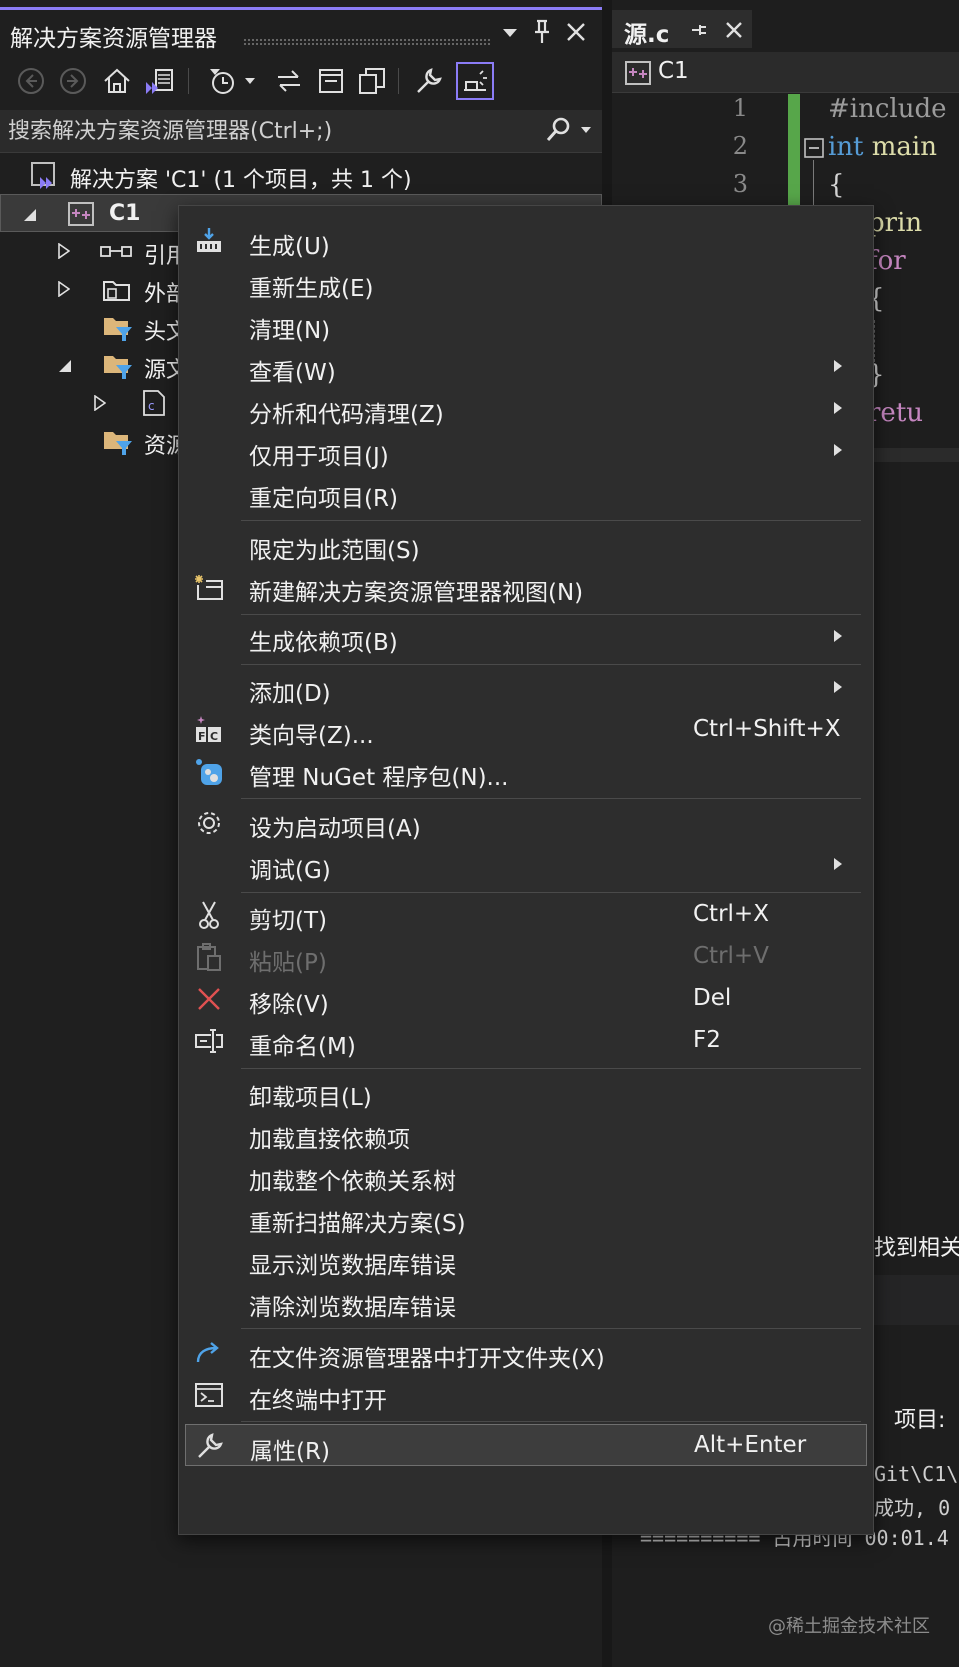 Image resolution: width=959 pixels, height=1667 pixels. Describe the element at coordinates (526, 637) in the screenshot. I see `menu-item-build-dependencies: 生成依赖项(B)` at that location.